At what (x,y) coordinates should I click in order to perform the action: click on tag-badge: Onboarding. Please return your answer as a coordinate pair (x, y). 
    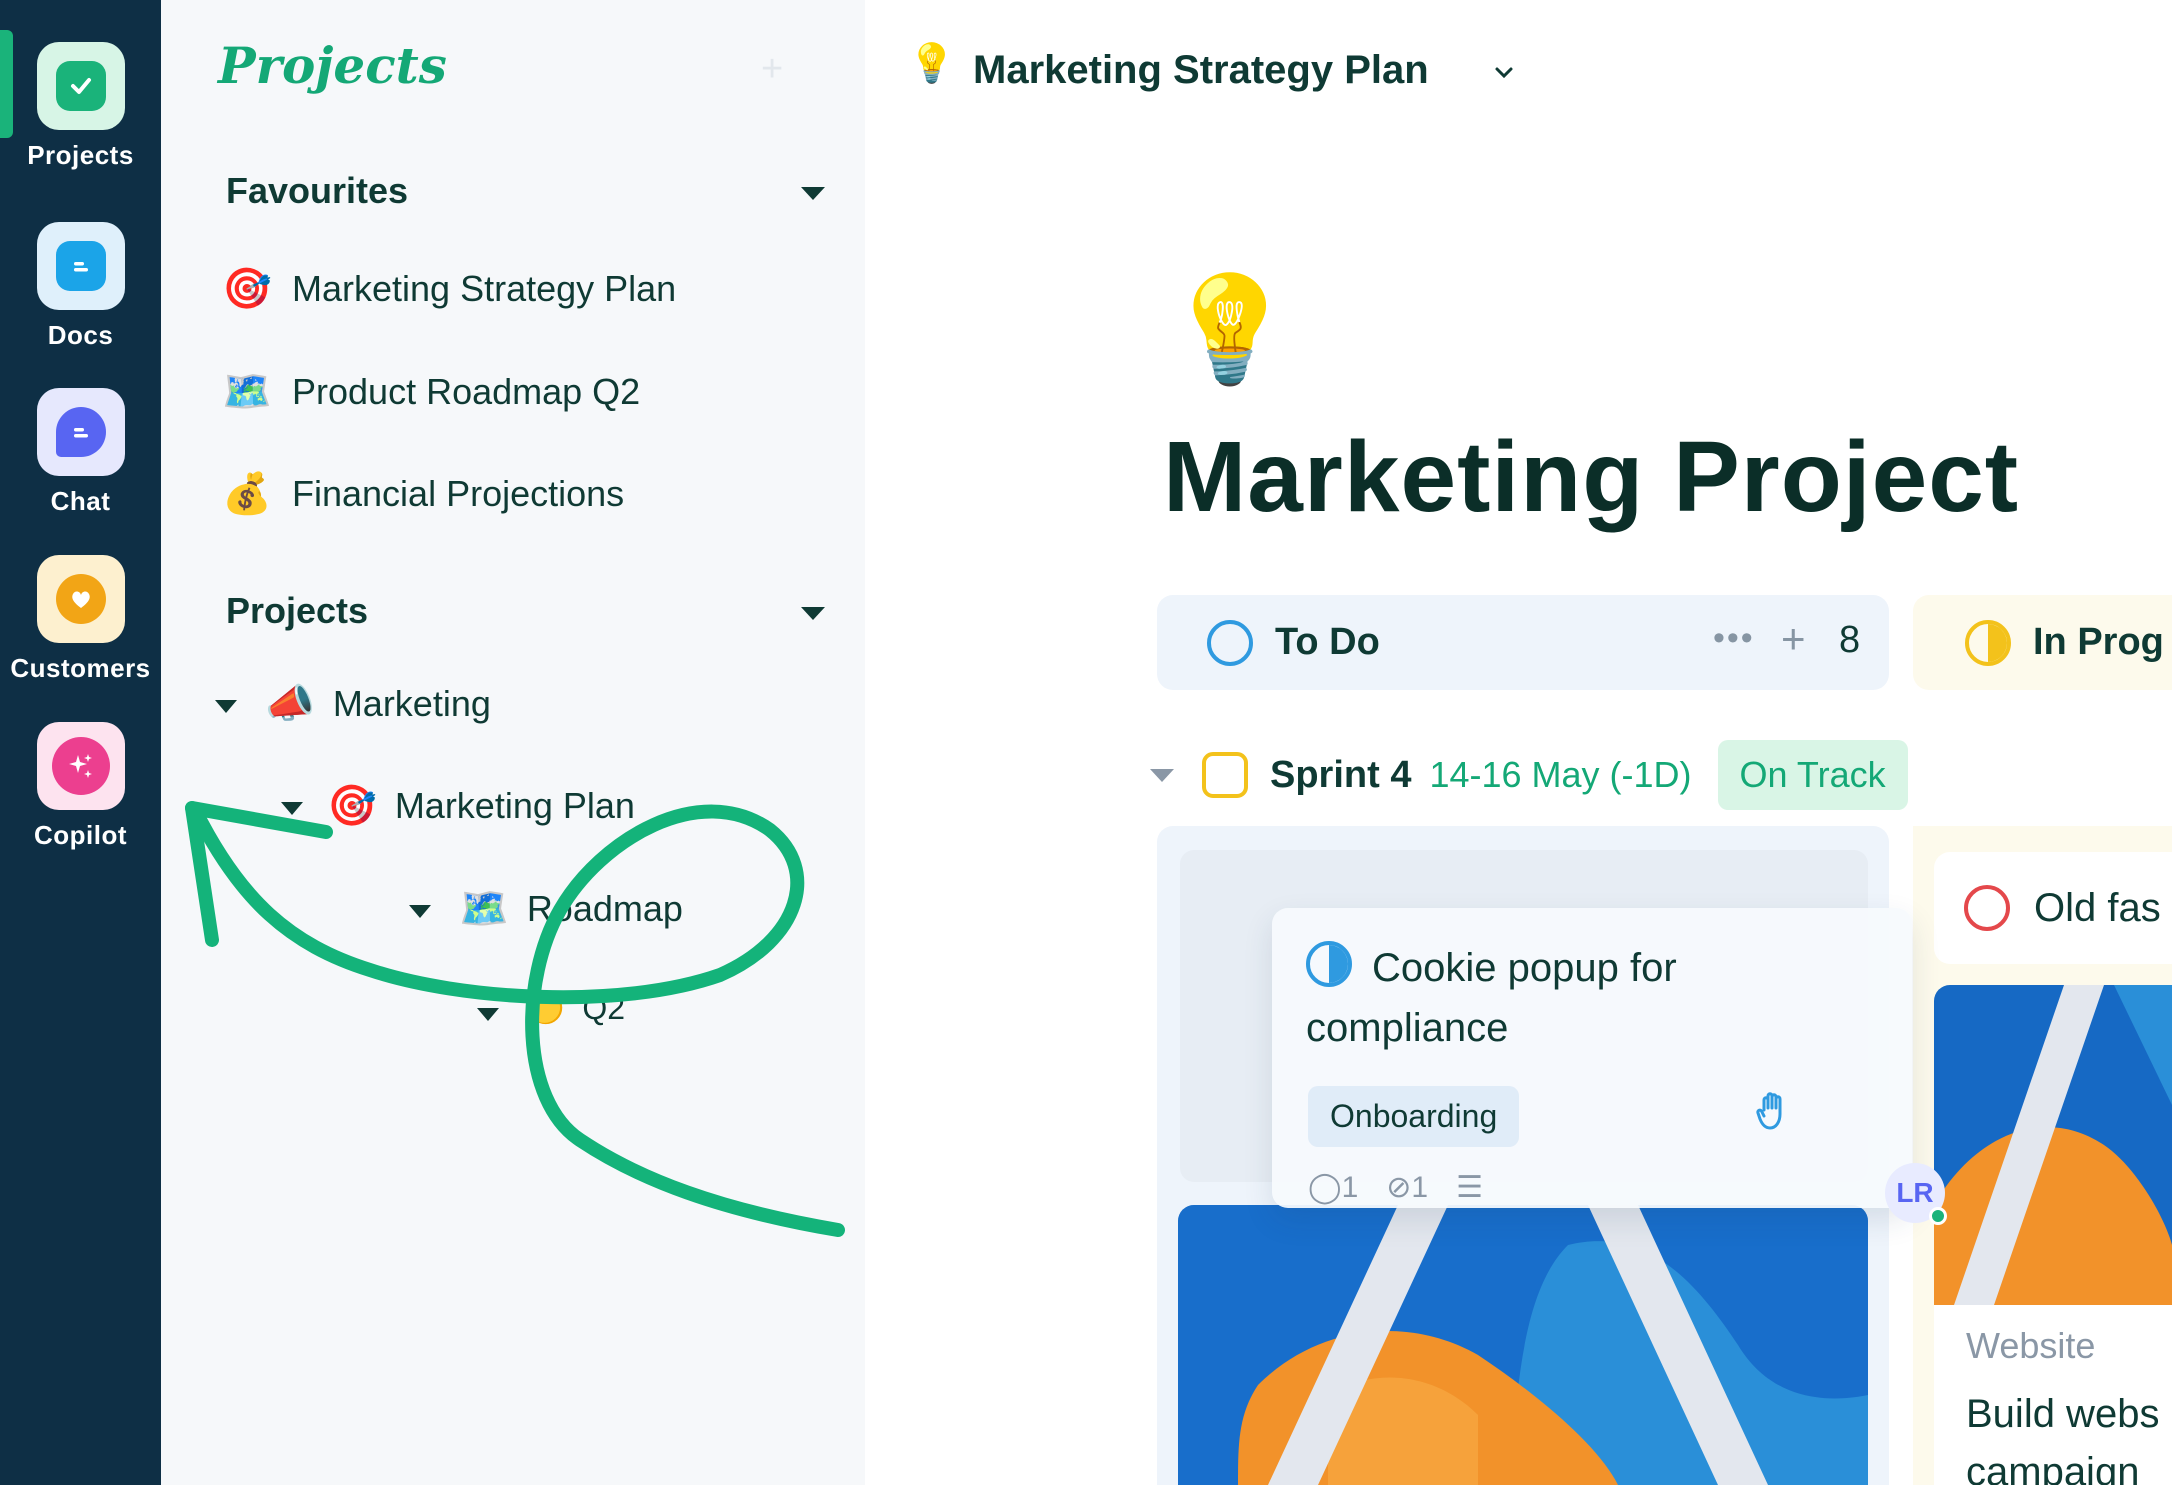
    Looking at the image, I should click on (1414, 1116).